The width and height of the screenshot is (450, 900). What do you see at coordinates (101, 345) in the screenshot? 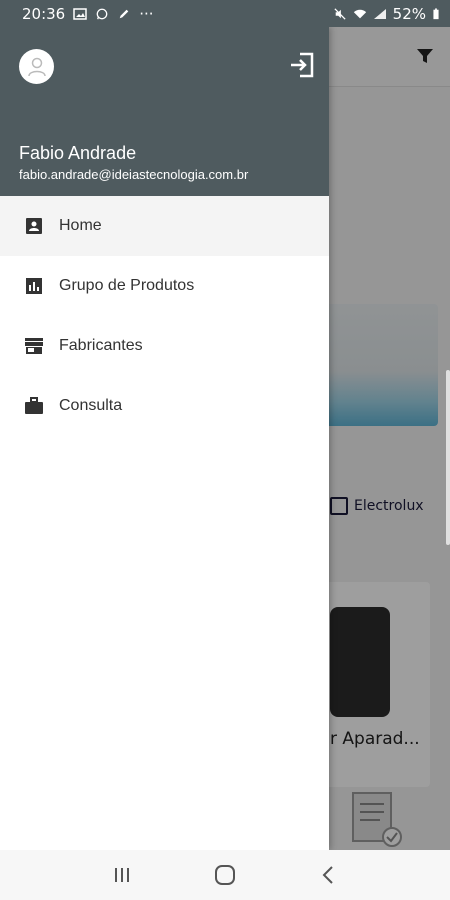
I see `menu-item-label: Fabricantes` at bounding box center [101, 345].